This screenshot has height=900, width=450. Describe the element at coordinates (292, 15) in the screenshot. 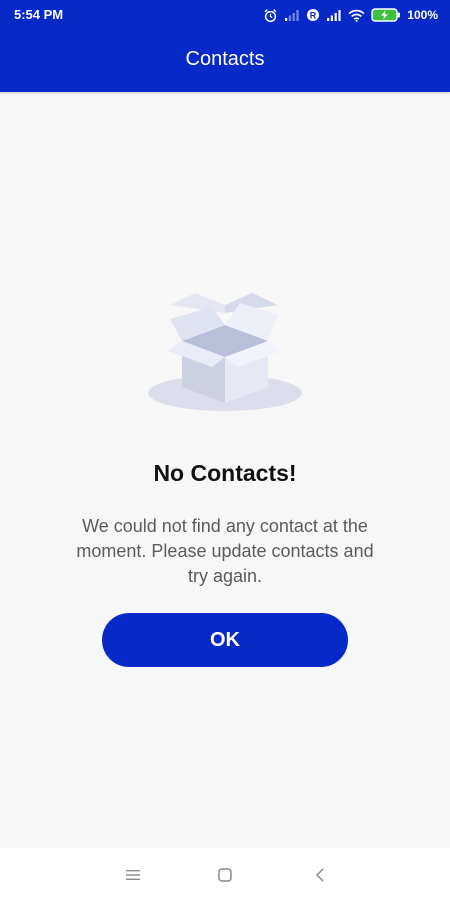

I see `signal-weak-icon` at that location.